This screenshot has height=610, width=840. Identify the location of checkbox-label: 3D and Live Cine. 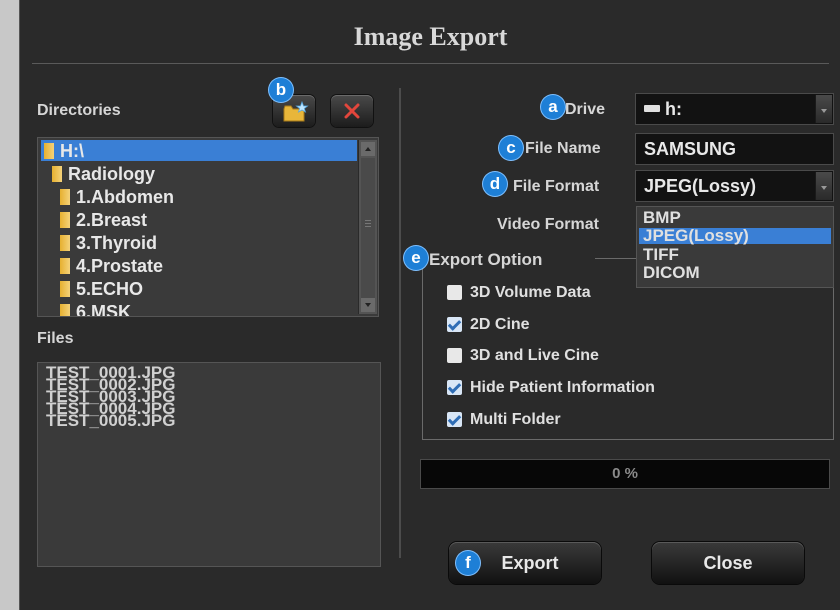
(534, 355).